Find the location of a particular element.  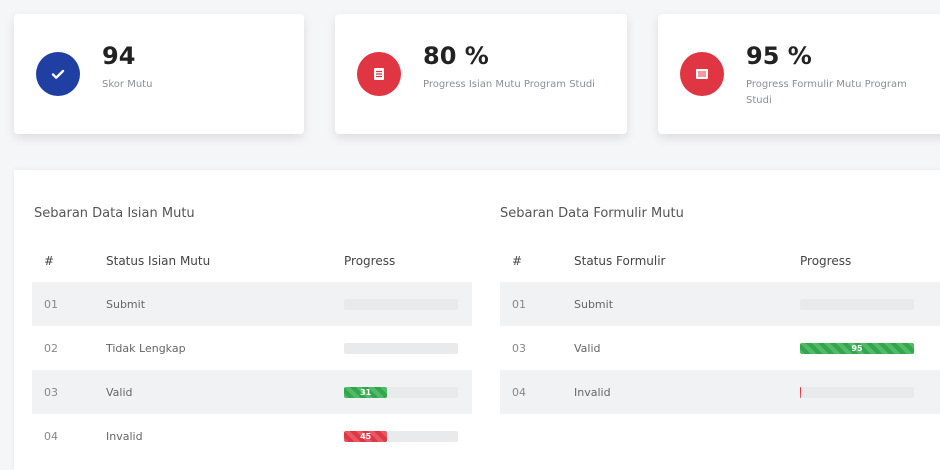

stat-value: 80 % is located at coordinates (456, 56).